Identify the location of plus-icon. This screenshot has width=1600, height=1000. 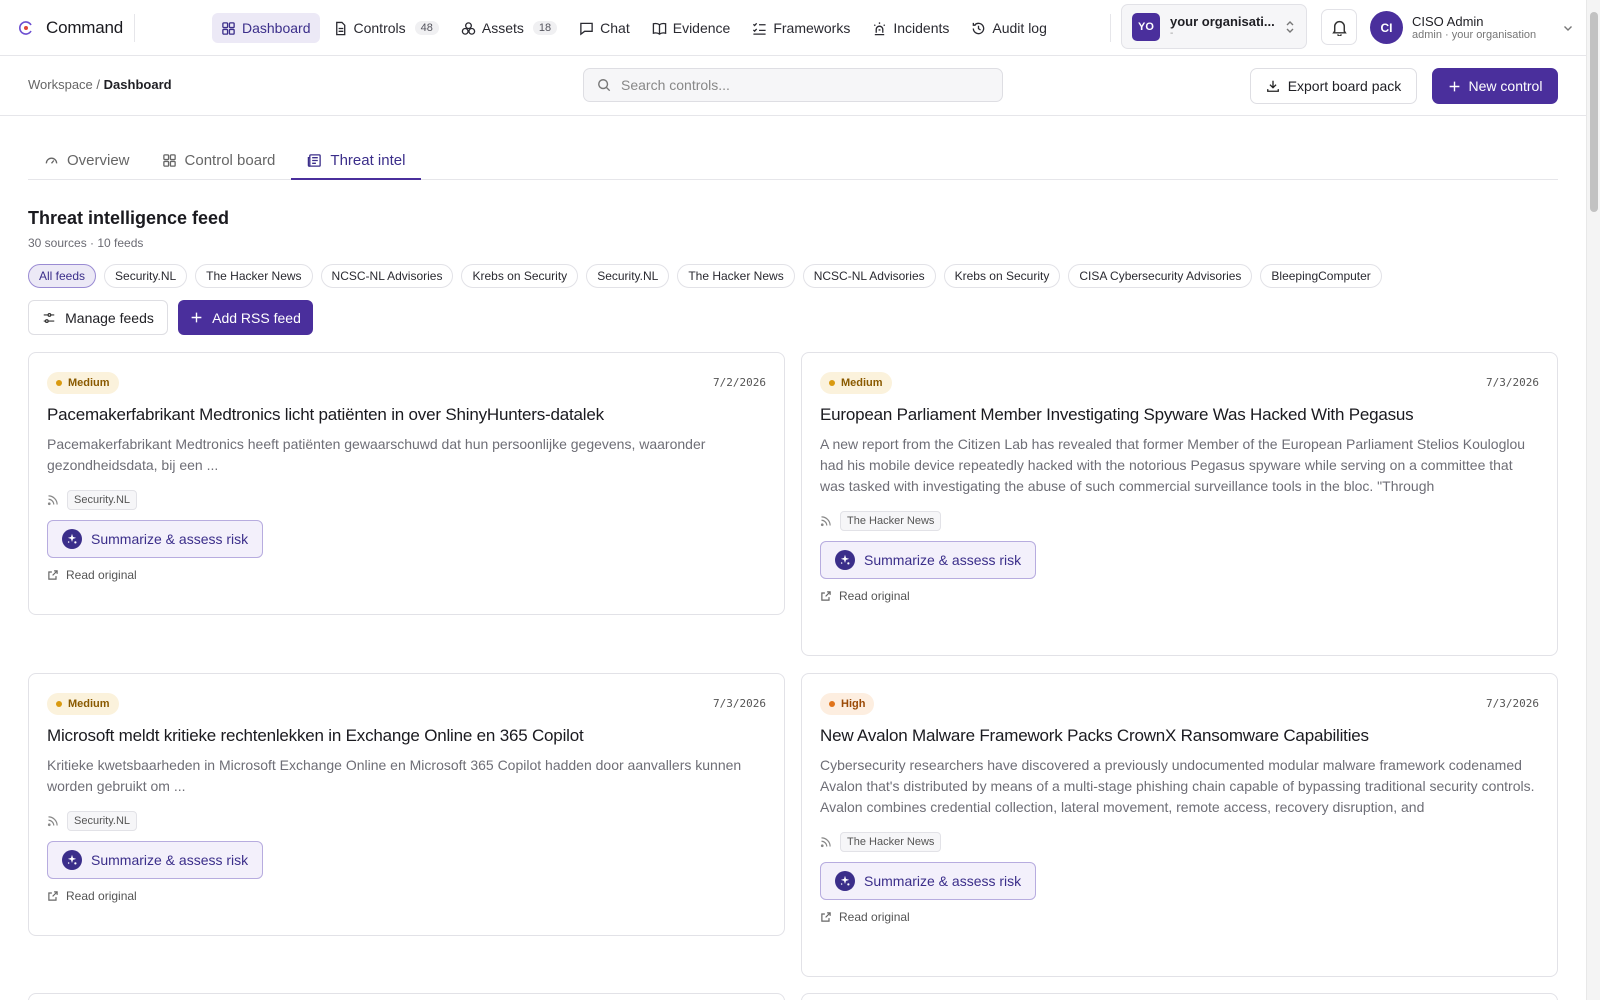
(1454, 86).